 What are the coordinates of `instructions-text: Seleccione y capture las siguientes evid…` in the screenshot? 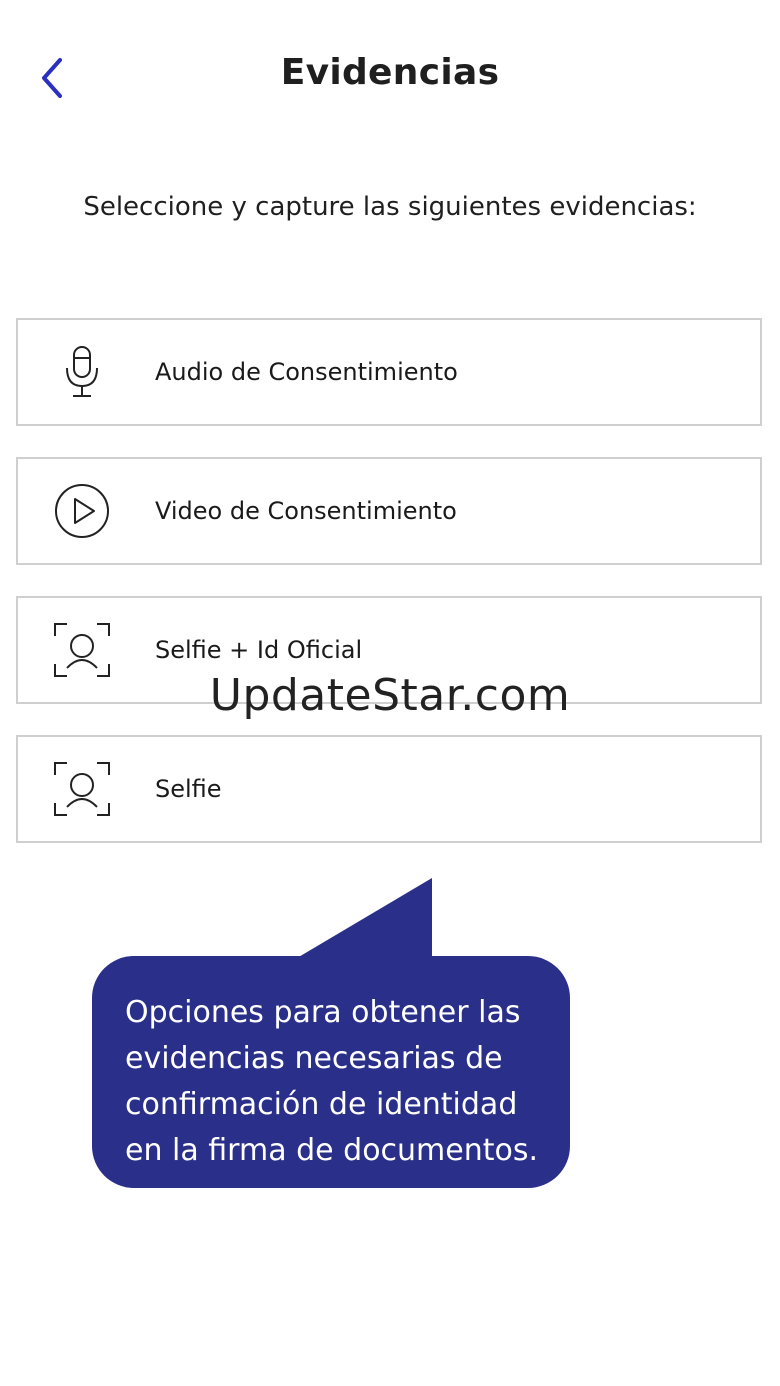 It's located at (390, 207).